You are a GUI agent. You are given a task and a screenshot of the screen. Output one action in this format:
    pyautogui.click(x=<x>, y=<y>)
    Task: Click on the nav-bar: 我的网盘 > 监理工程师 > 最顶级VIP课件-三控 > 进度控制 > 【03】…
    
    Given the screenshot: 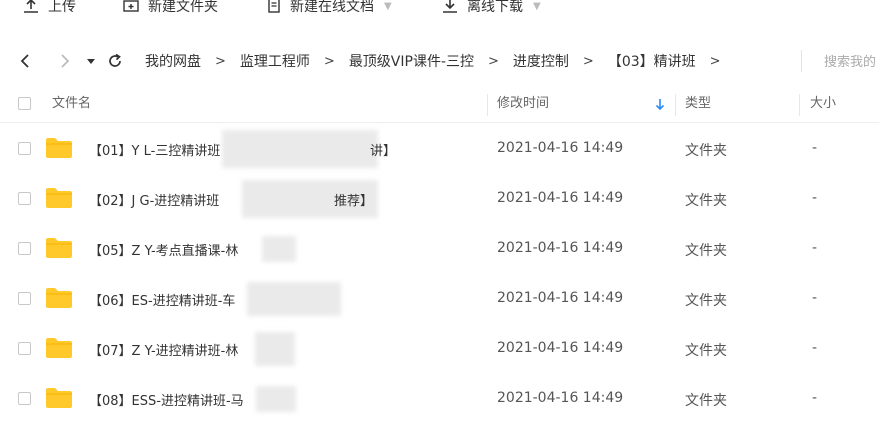 What is the action you would take?
    pyautogui.click(x=439, y=61)
    